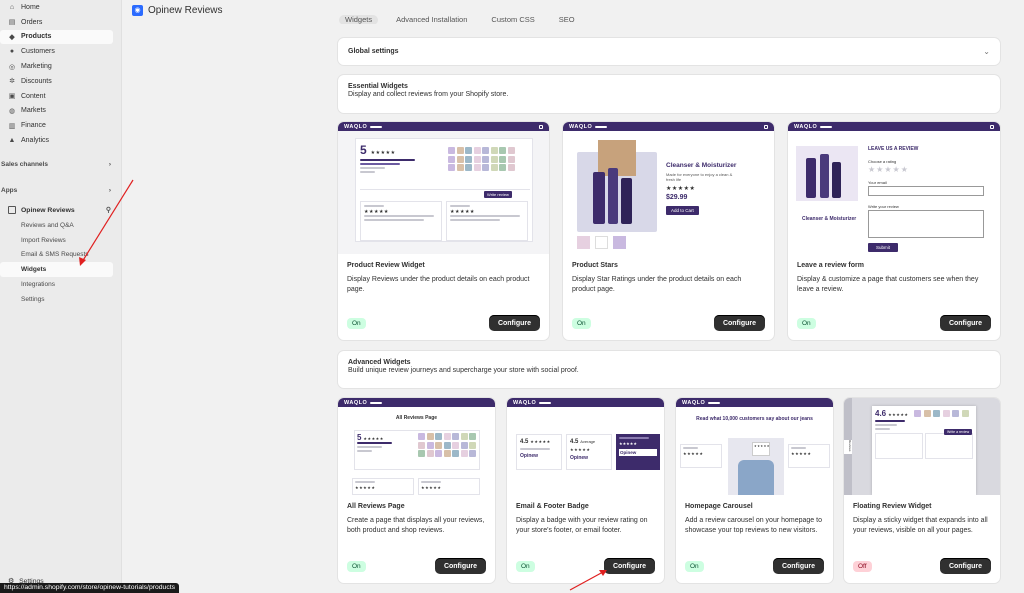 The image size is (1024, 593). I want to click on annotation-arrow-widgets, so click(107, 221).